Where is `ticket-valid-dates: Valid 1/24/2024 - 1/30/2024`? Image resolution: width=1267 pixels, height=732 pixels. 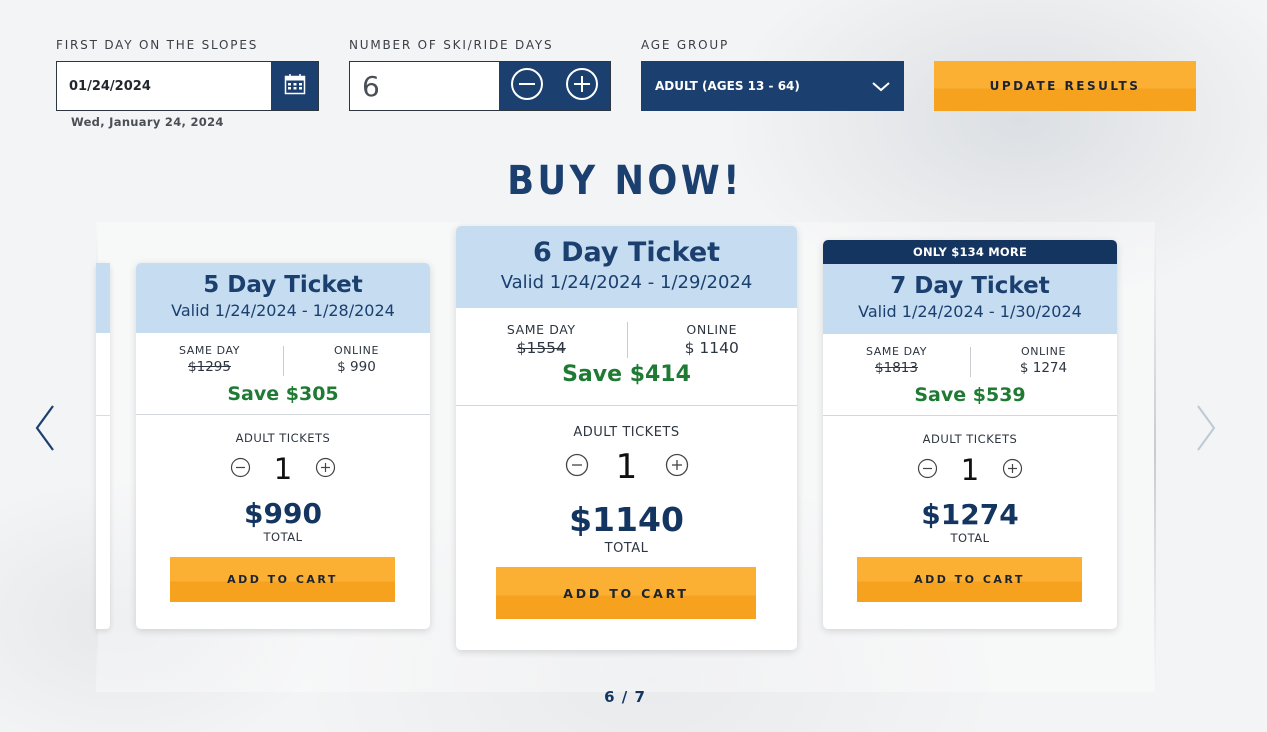 ticket-valid-dates: Valid 1/24/2024 - 1/30/2024 is located at coordinates (970, 311).